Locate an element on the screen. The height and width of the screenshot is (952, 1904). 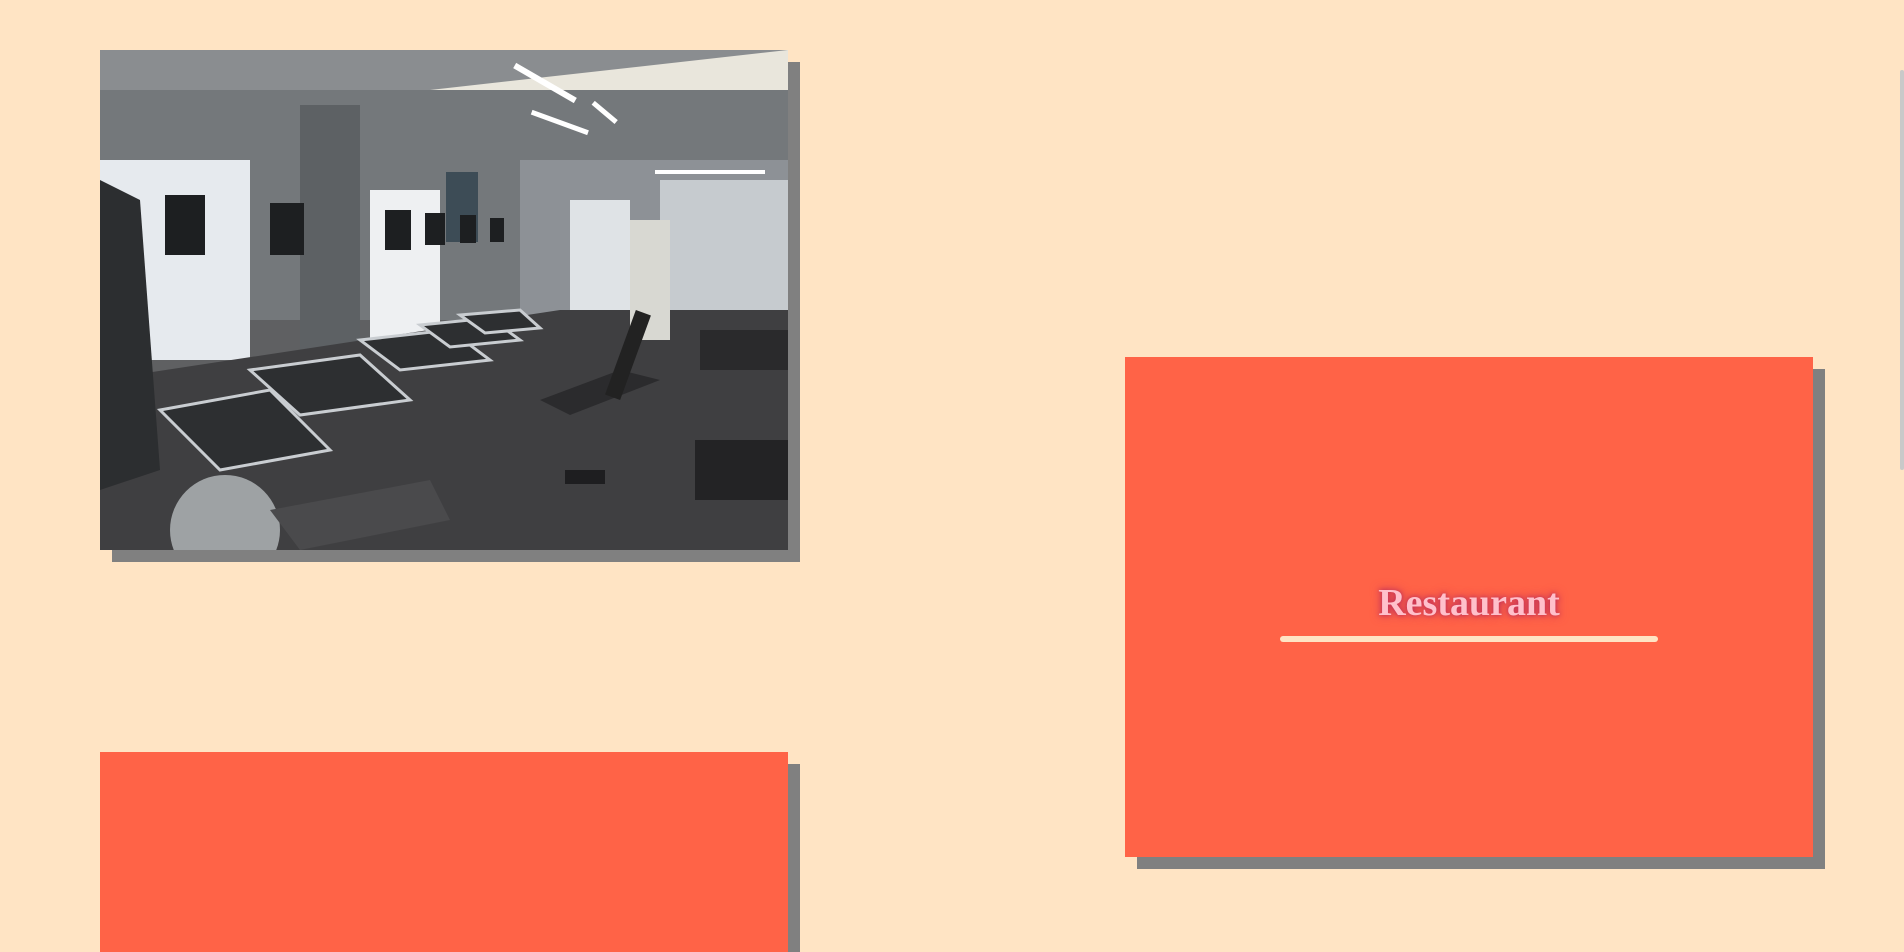
restaurant-underline is located at coordinates (1469, 639).